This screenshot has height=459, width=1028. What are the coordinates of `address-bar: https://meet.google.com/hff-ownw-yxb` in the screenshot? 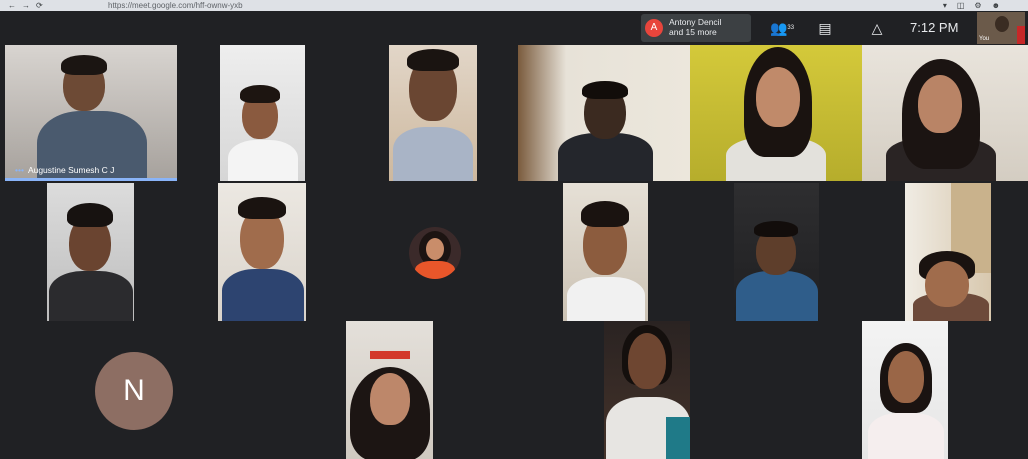 It's located at (175, 5).